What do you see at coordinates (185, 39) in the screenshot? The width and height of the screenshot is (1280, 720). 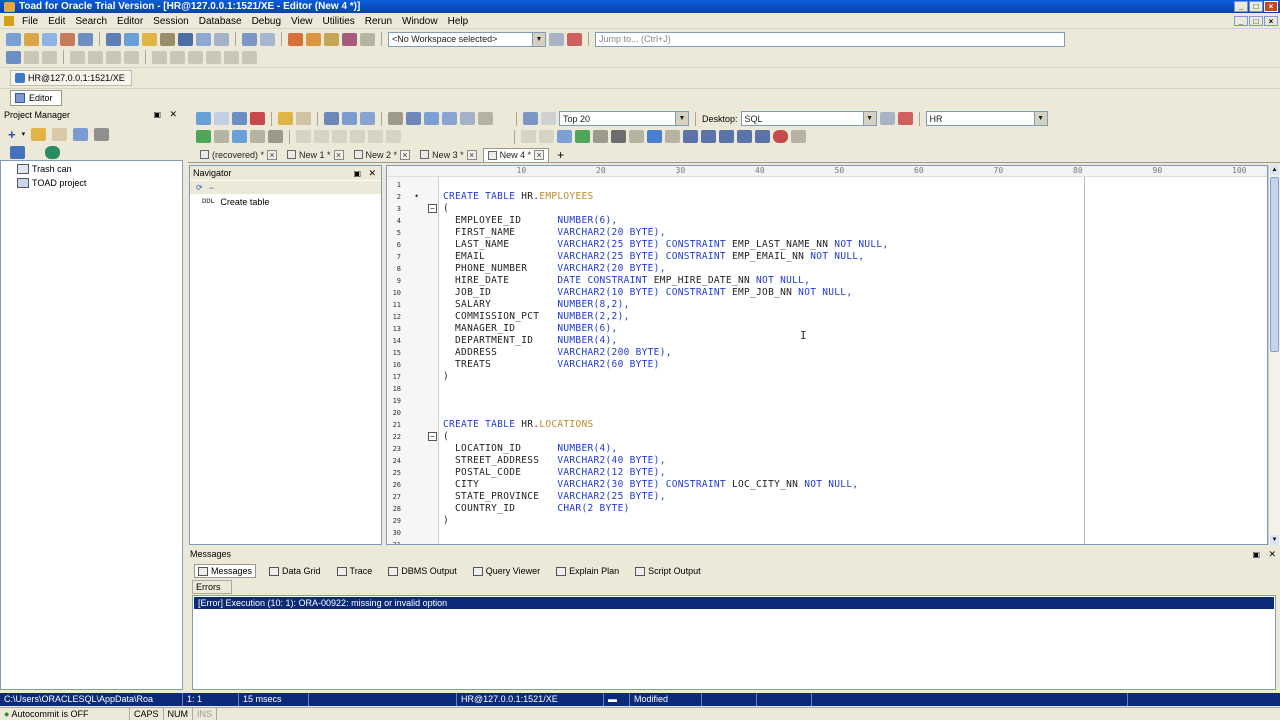 I see `refresh-icon` at bounding box center [185, 39].